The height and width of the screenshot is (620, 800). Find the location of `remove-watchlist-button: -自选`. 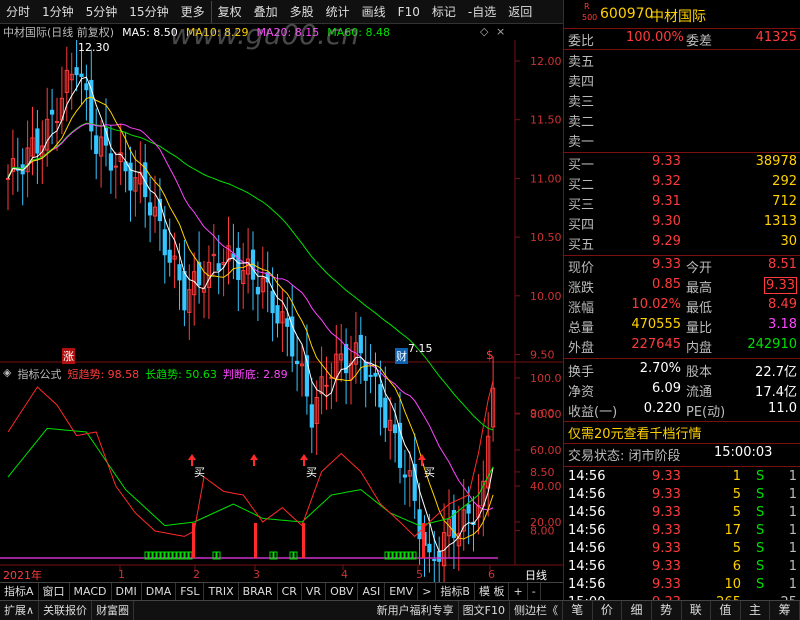

remove-watchlist-button: -自选 is located at coordinates (482, 12).